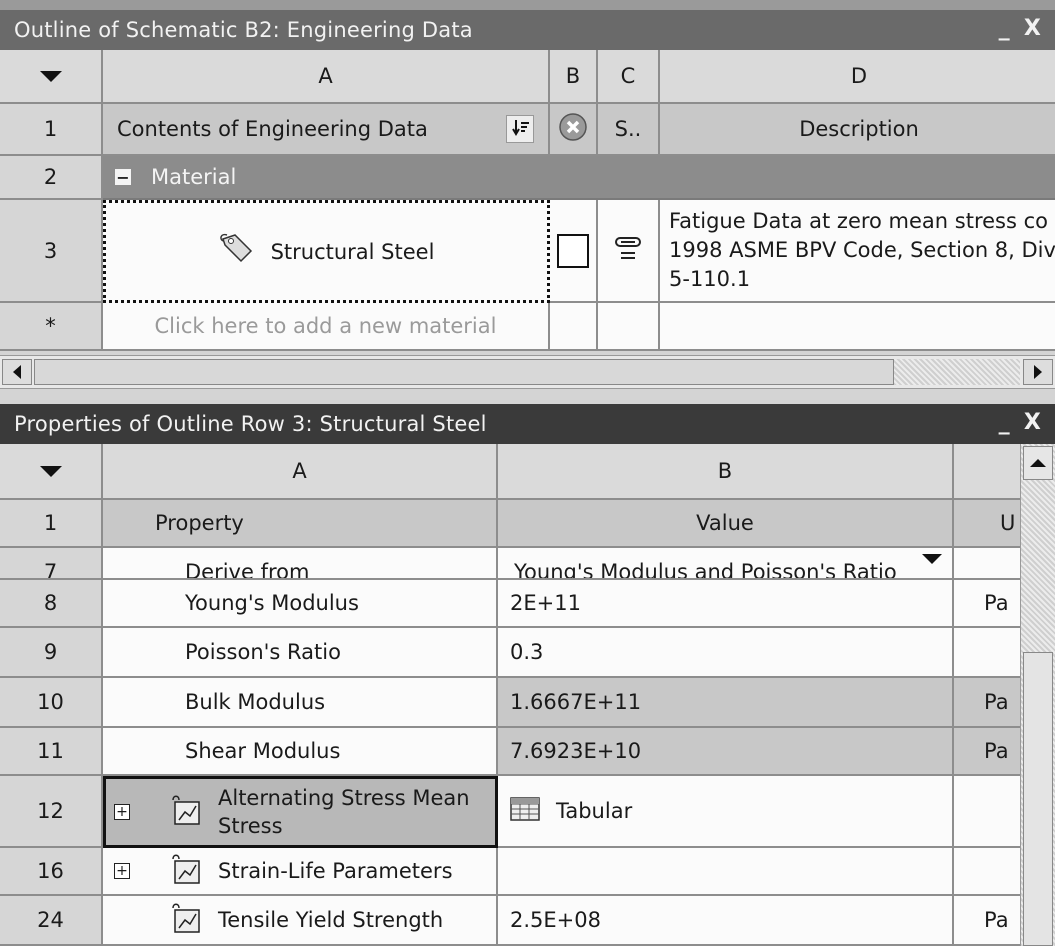  Describe the element at coordinates (726, 653) in the screenshot. I see `value-input: 0.3` at that location.